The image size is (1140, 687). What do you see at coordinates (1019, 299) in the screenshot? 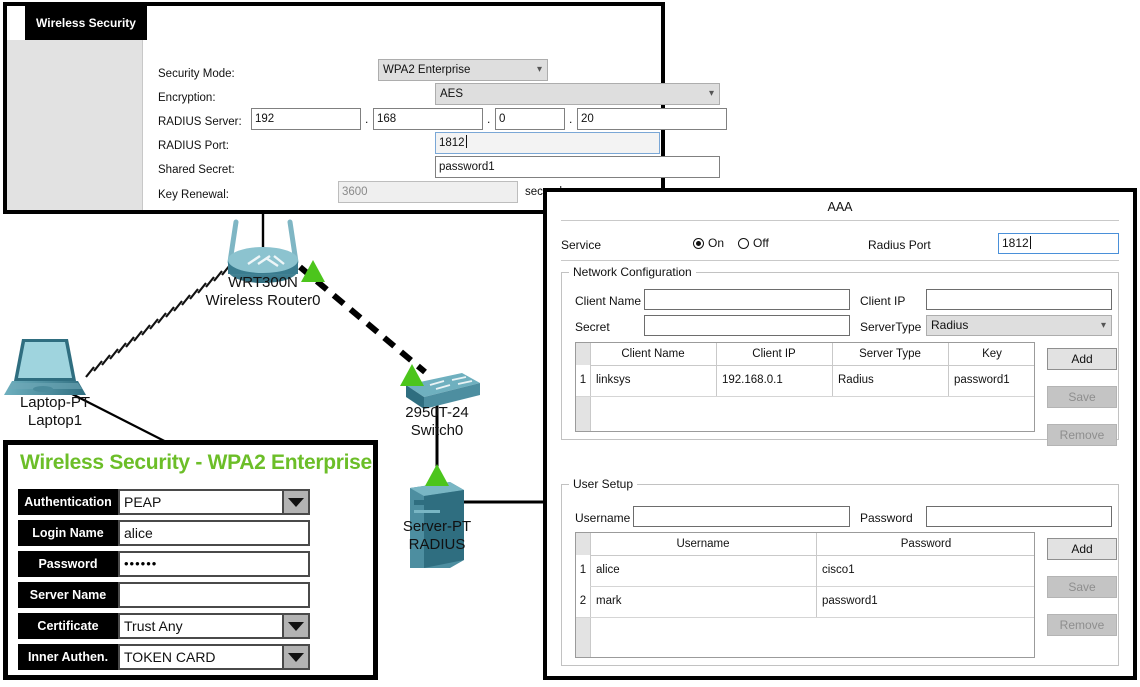
I see `client-ip-input` at bounding box center [1019, 299].